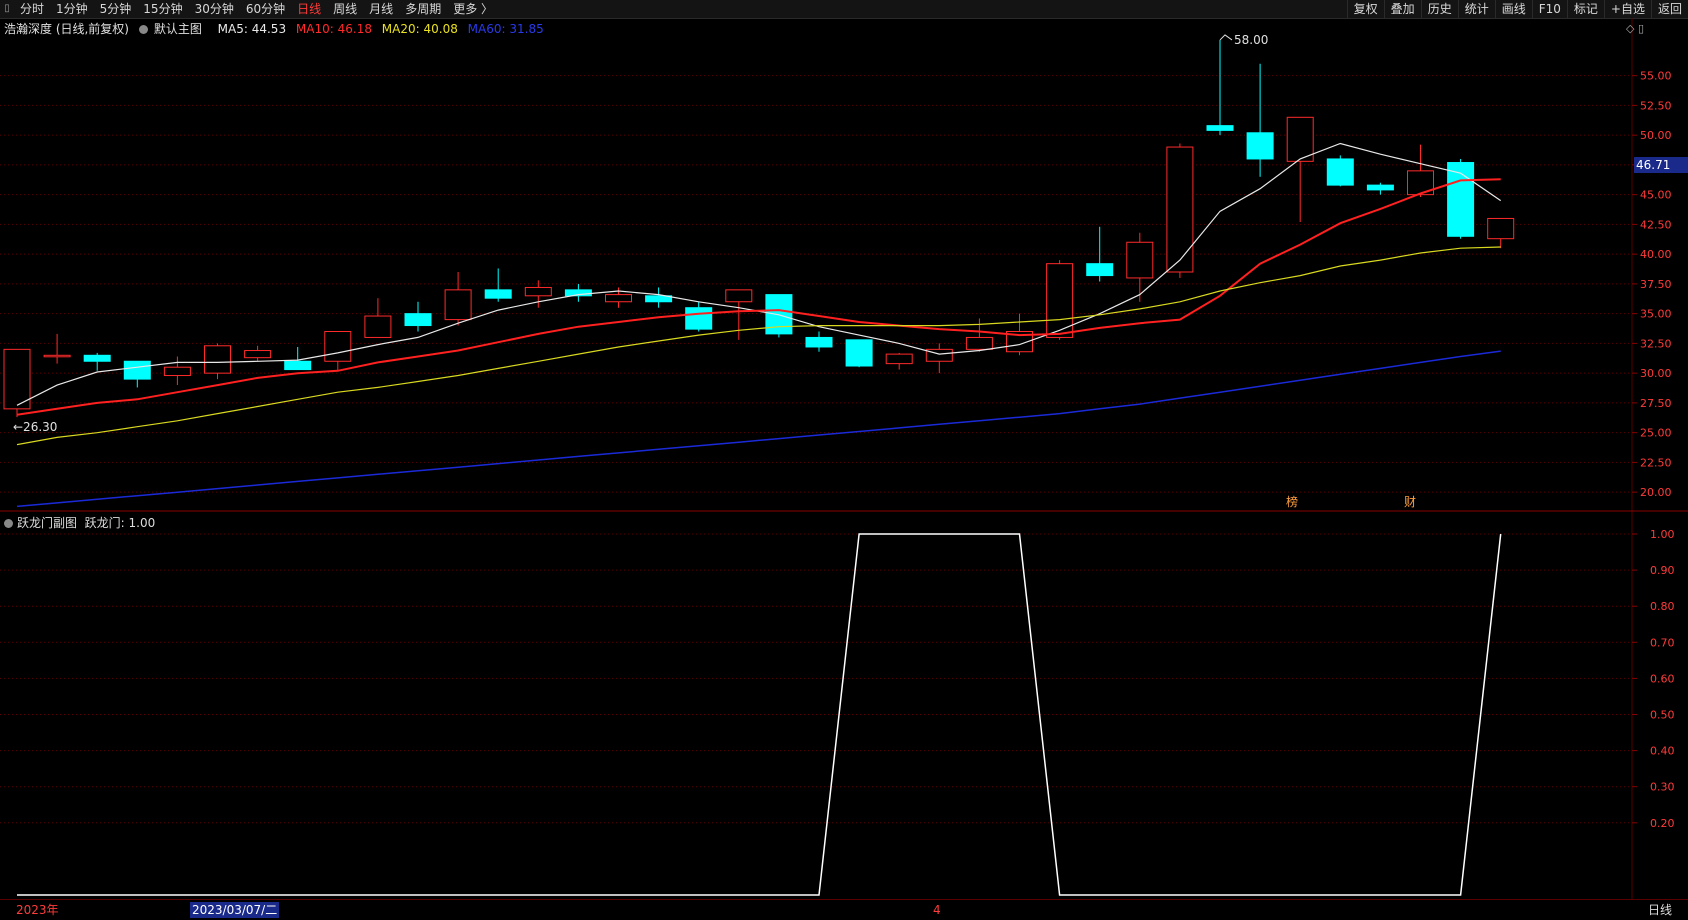 The image size is (1688, 920). What do you see at coordinates (1656, 76) in the screenshot?
I see `y-tick-label: 55.00` at bounding box center [1656, 76].